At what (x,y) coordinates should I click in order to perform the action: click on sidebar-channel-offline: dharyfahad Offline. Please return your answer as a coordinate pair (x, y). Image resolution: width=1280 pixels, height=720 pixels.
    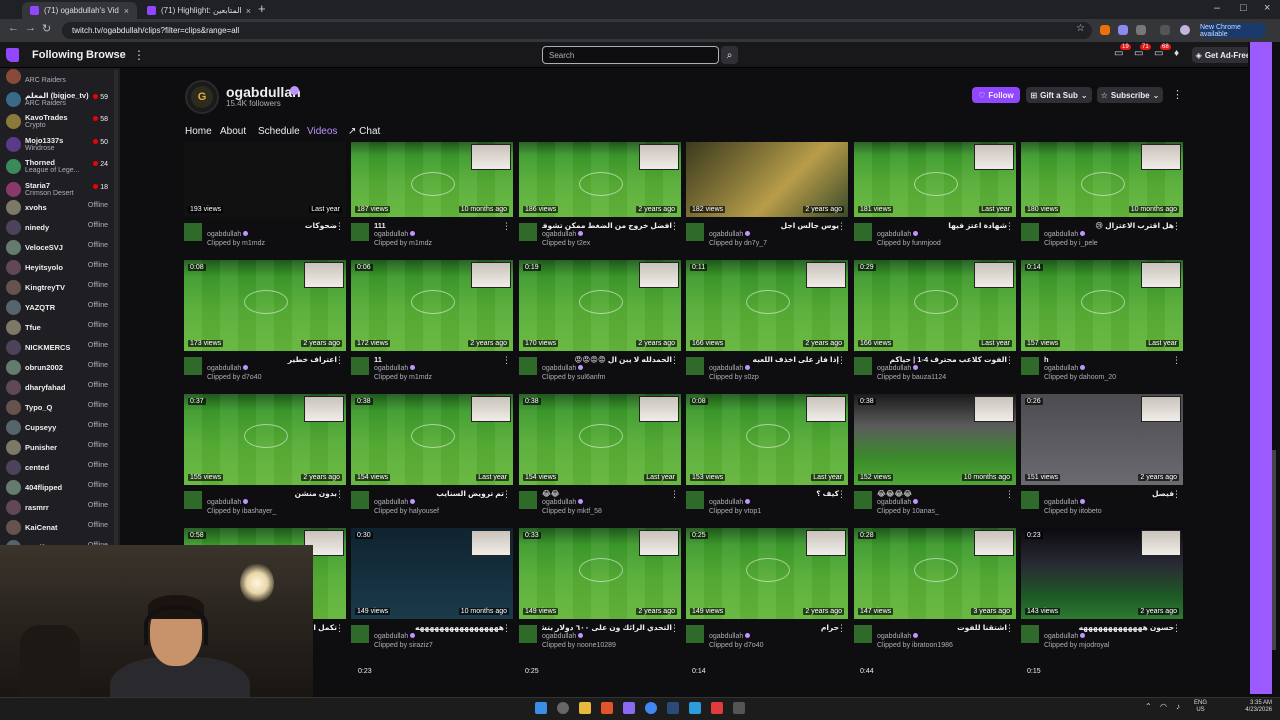
    Looking at the image, I should click on (60, 388).